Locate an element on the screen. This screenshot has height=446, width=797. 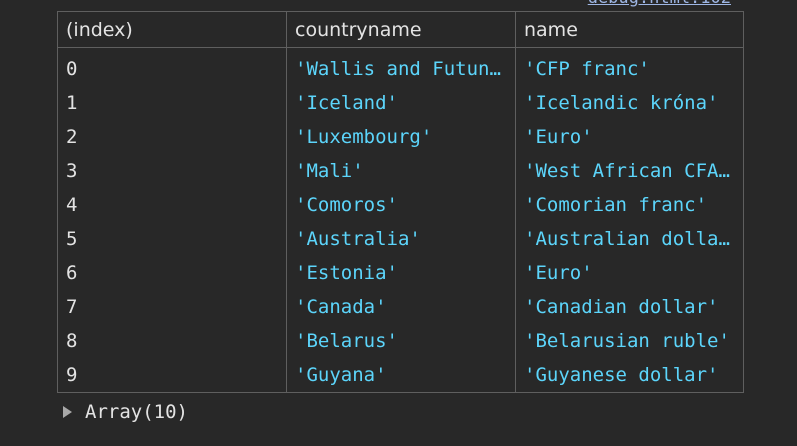
countryname-cell: 'Australia' is located at coordinates (401, 239).